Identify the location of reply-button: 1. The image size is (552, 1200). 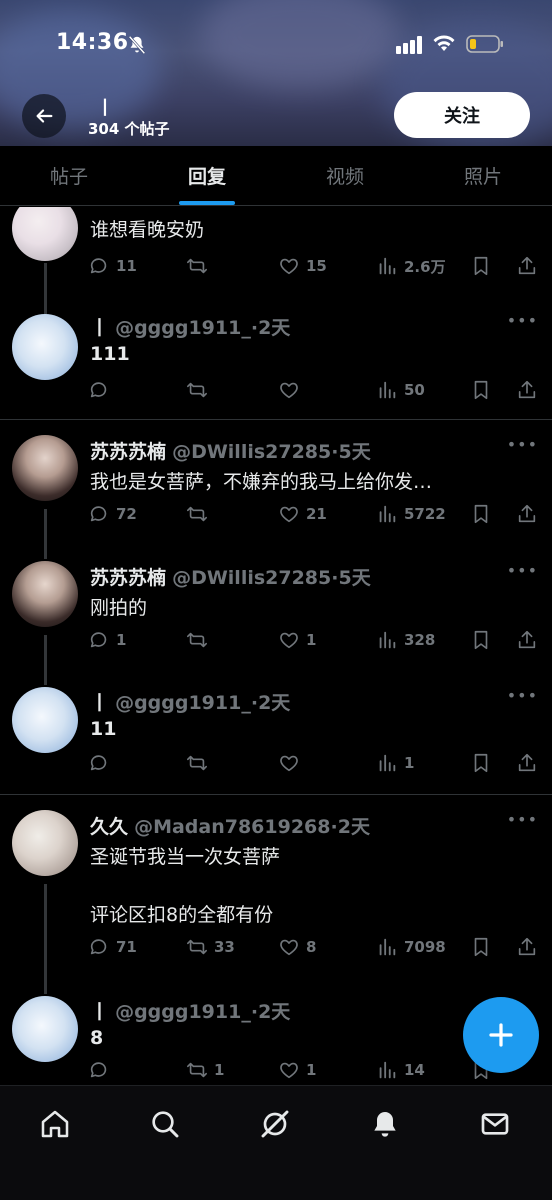
(107, 640).